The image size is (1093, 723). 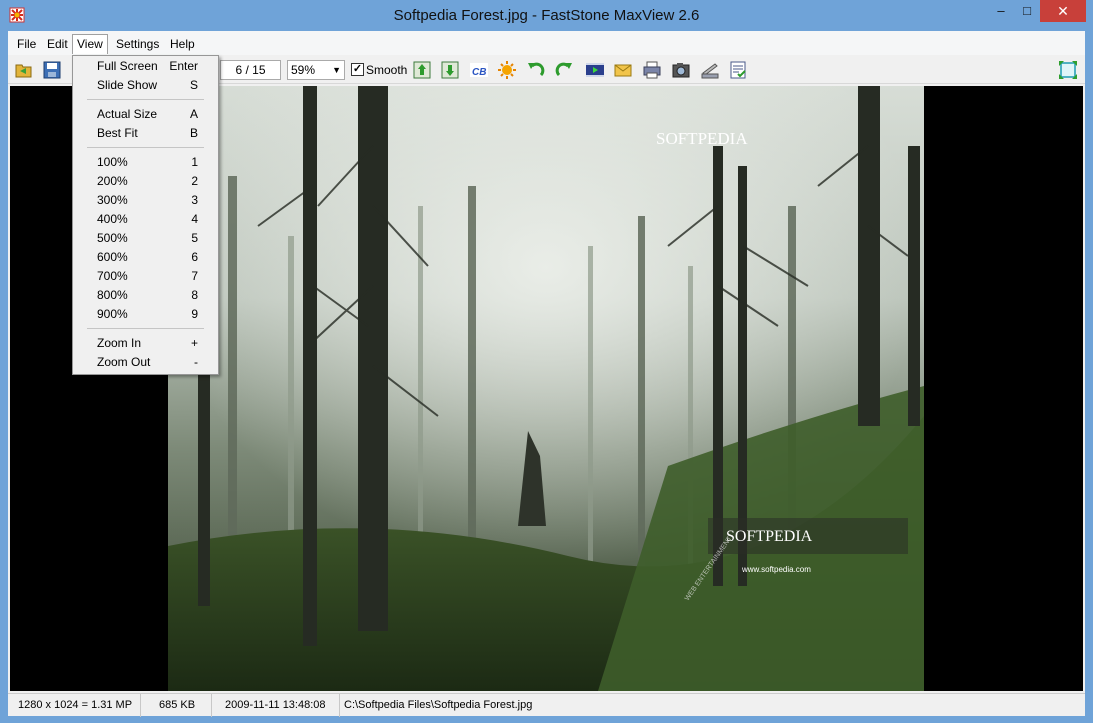 I want to click on screen-capture-icon, so click(x=681, y=70).